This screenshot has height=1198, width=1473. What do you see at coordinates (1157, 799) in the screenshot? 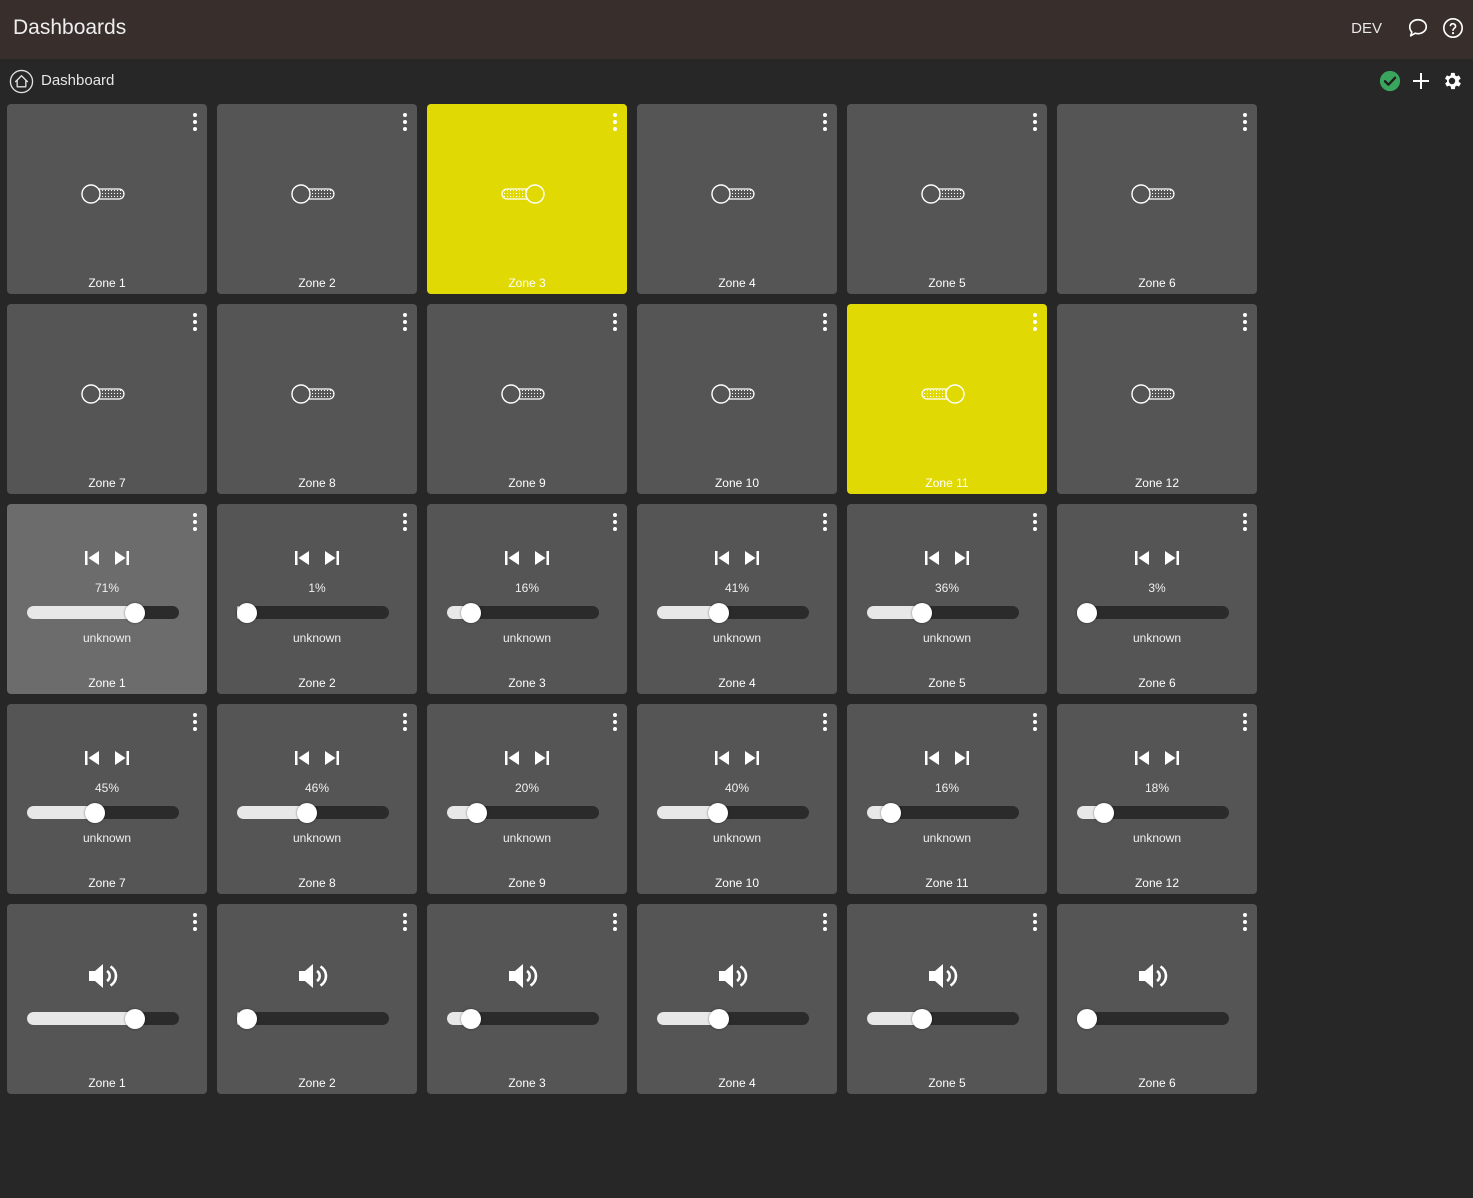
I see `media-player-tile: 18% unknown Zone 12` at bounding box center [1157, 799].